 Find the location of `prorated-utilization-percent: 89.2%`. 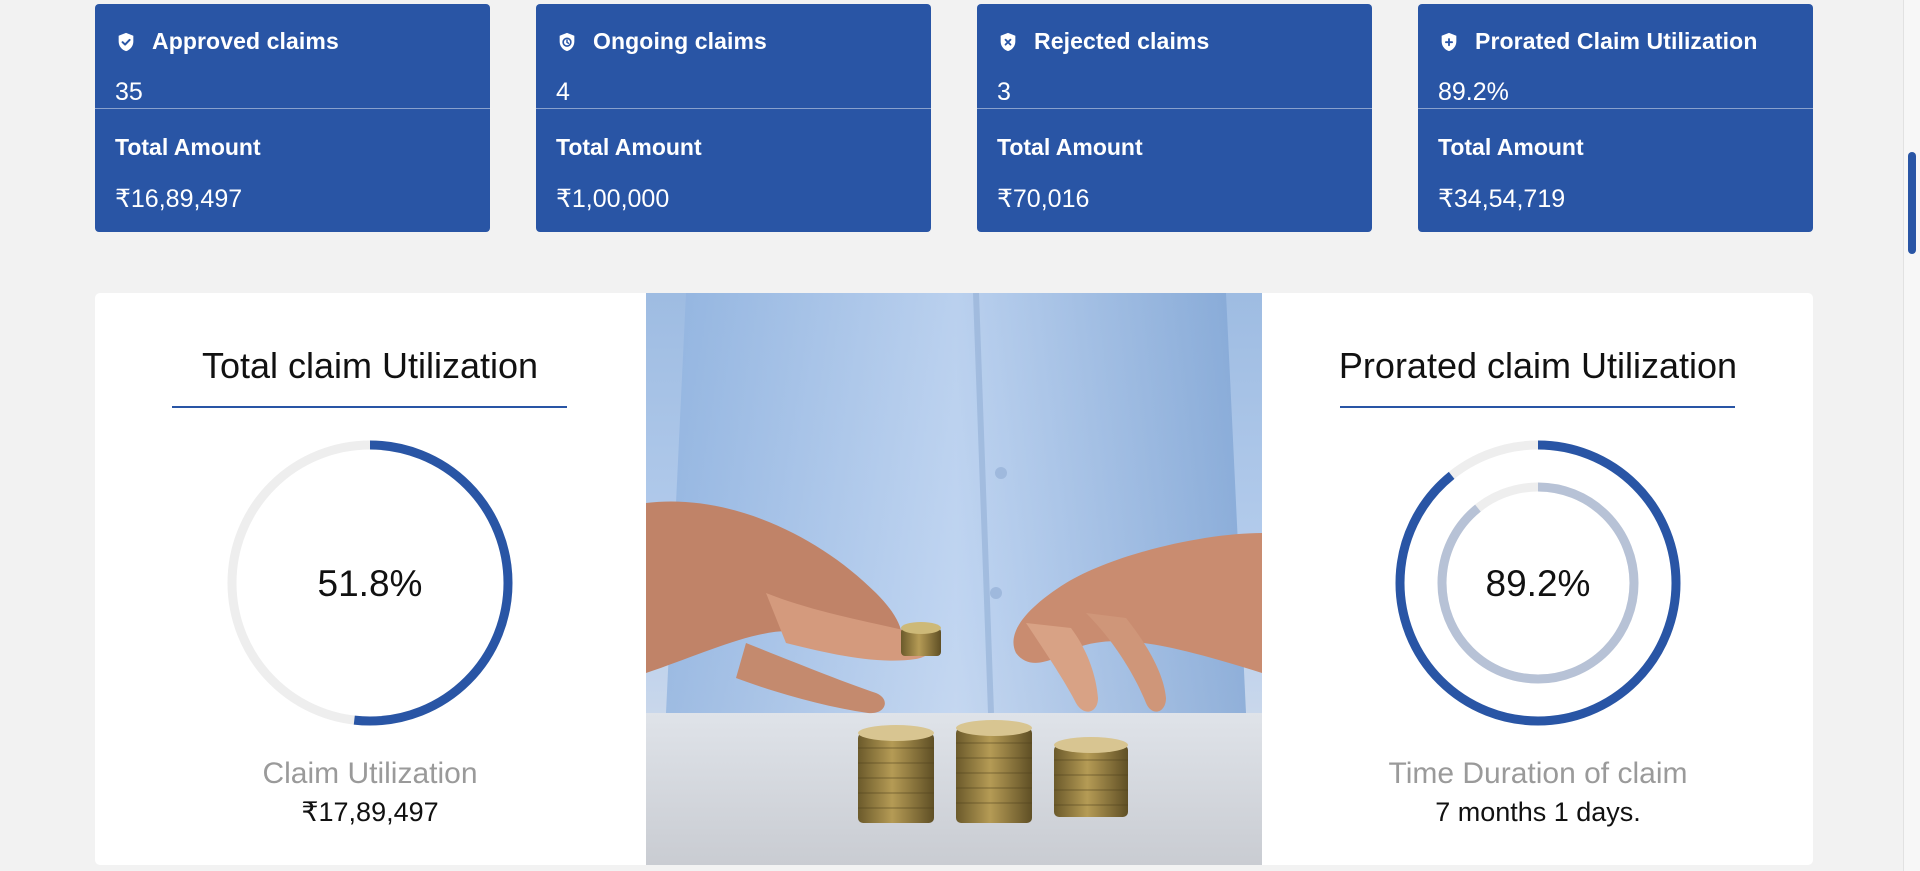

prorated-utilization-percent: 89.2% is located at coordinates (1538, 583).